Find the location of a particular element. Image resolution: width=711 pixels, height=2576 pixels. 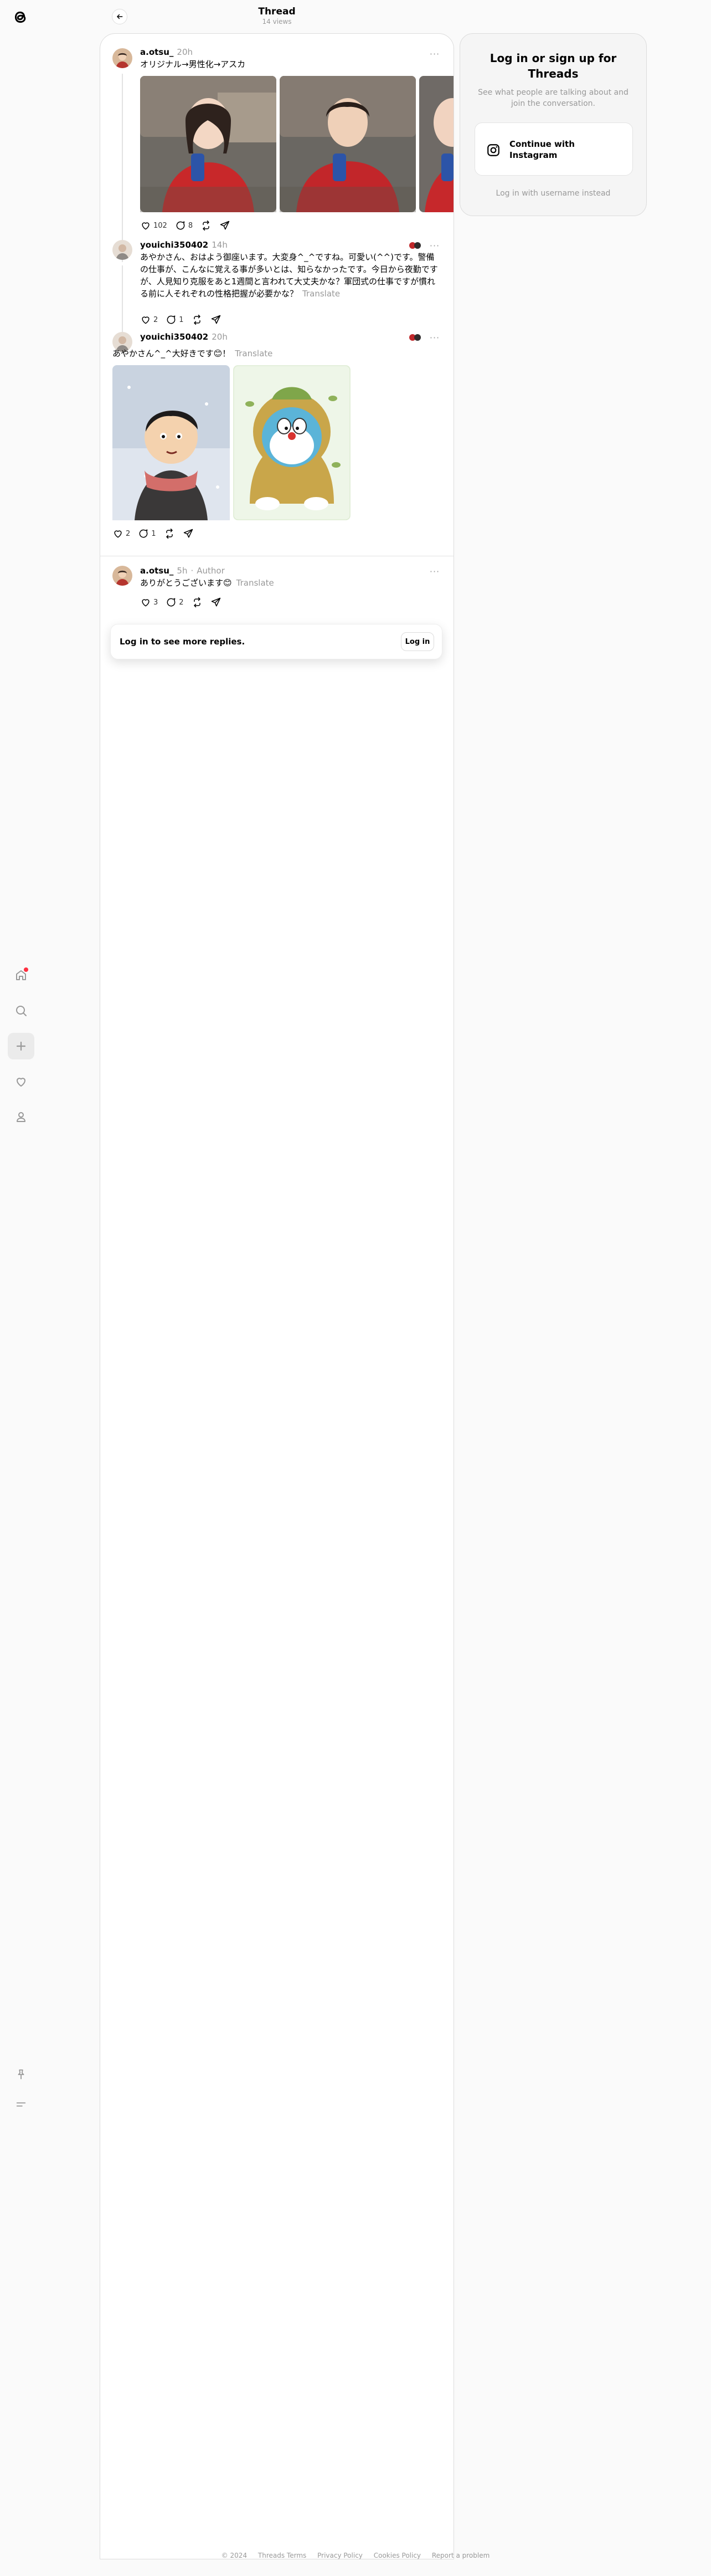

post-time: 14h is located at coordinates (220, 245).